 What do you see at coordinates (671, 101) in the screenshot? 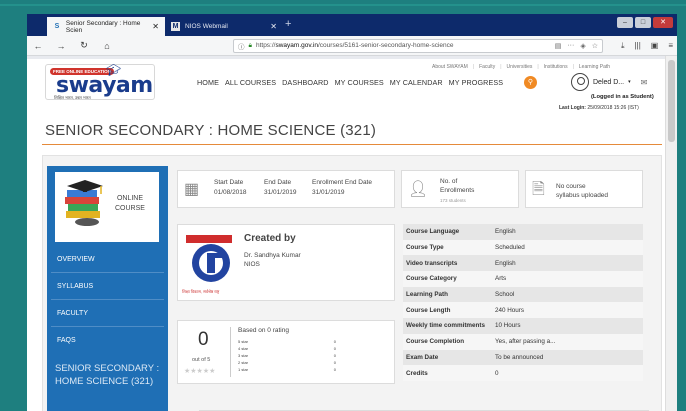
I see `scrollbar-thumb` at bounding box center [671, 101].